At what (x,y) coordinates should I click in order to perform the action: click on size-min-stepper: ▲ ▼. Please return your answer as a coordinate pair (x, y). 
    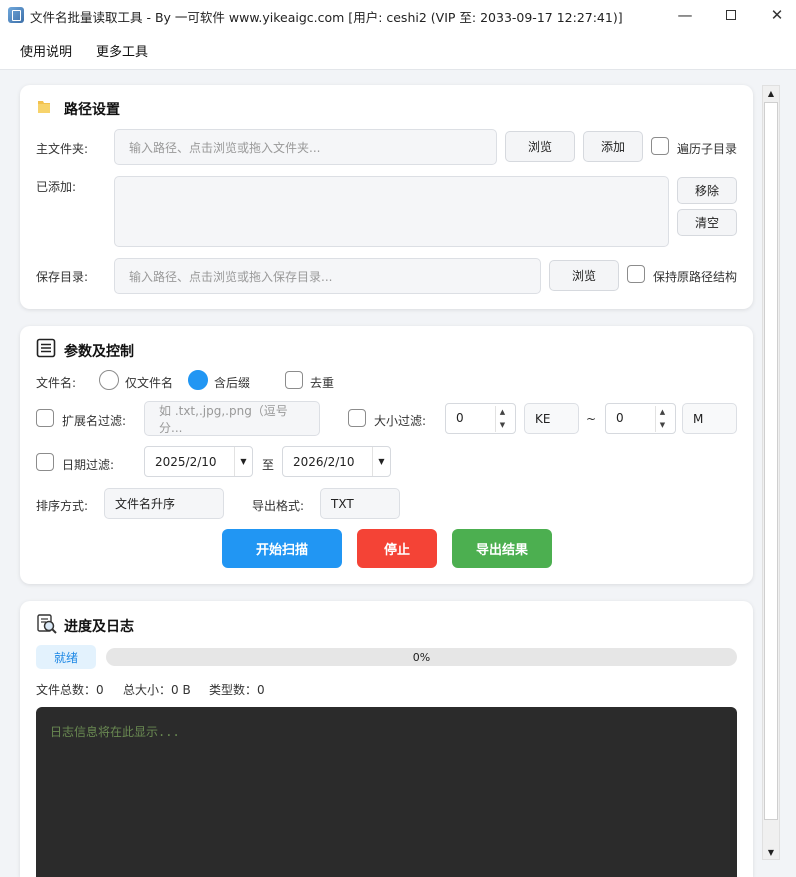
    Looking at the image, I should click on (502, 419).